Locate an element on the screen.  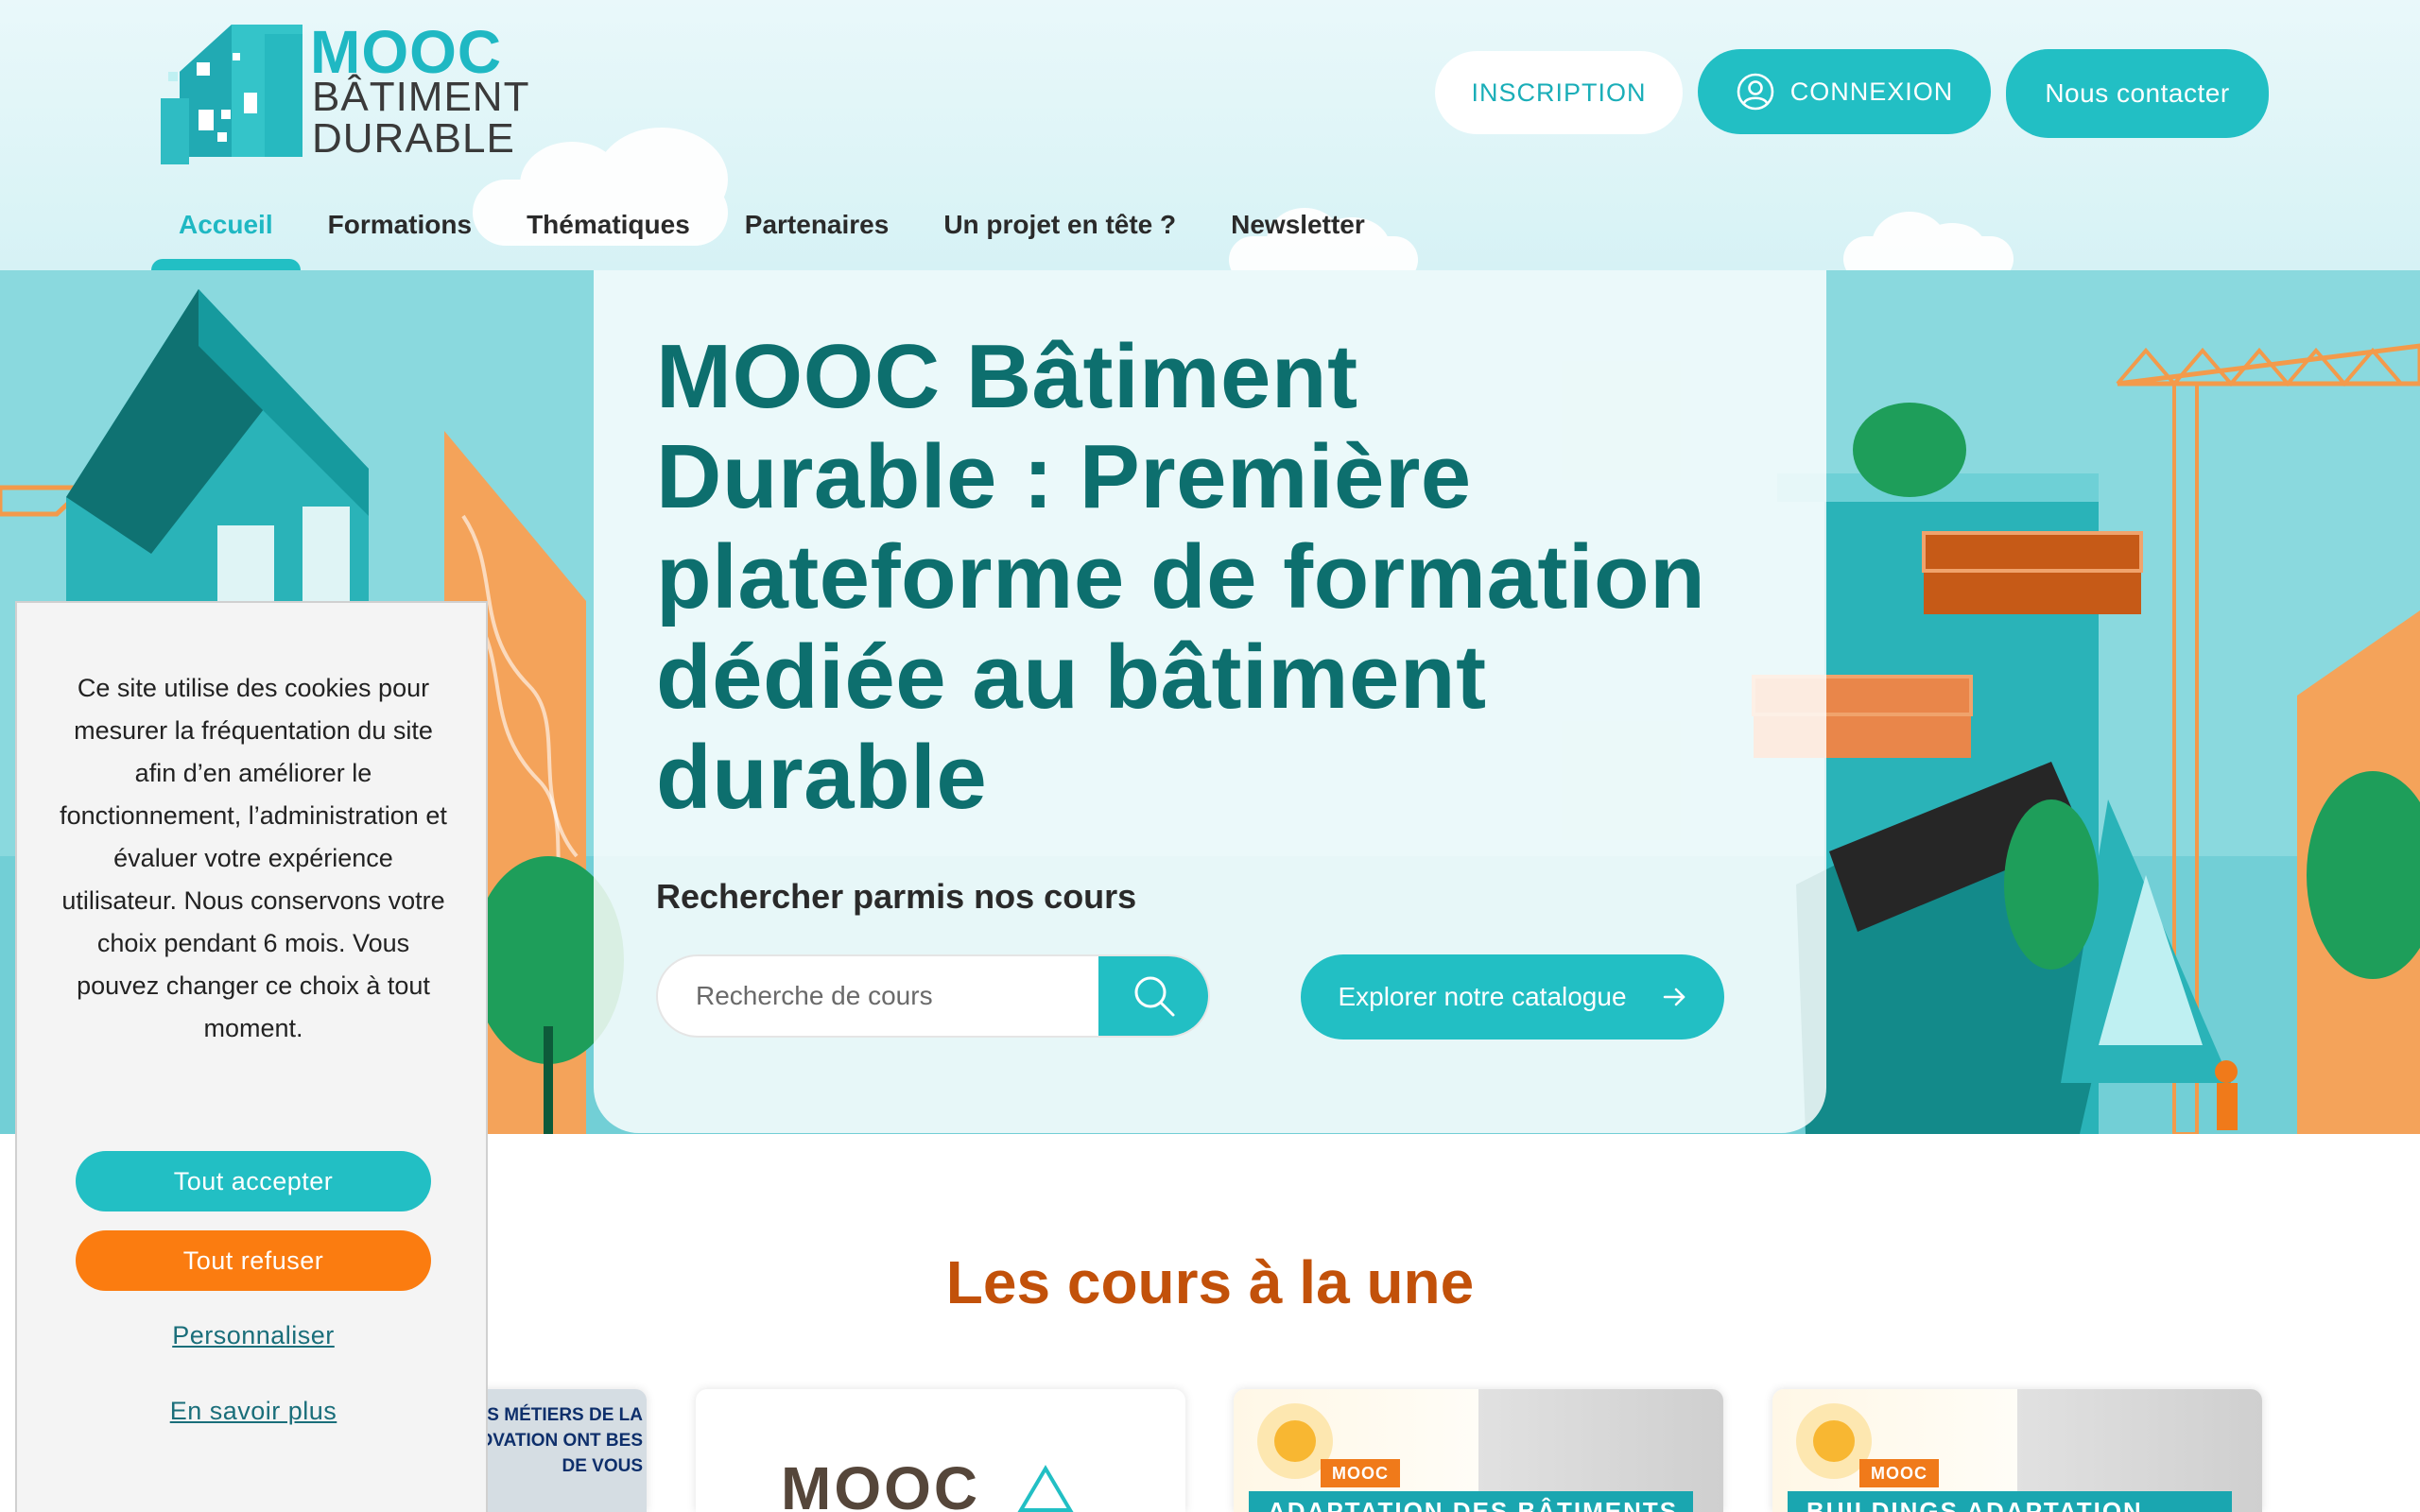
card-title-band: BUILDINGS ADAPTATION is located at coordinates (2010, 1501).